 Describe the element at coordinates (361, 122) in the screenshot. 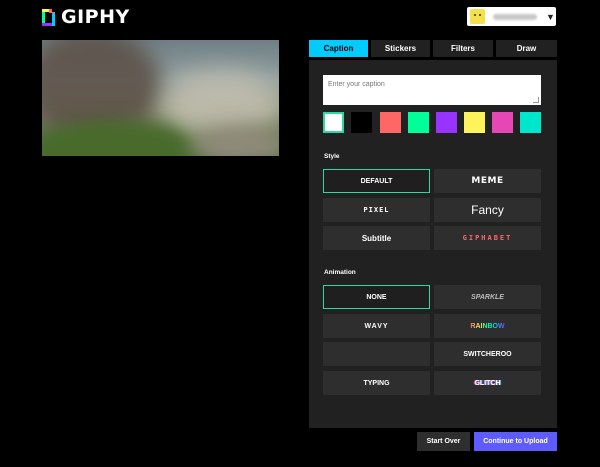

I see `color-swatch-black` at that location.